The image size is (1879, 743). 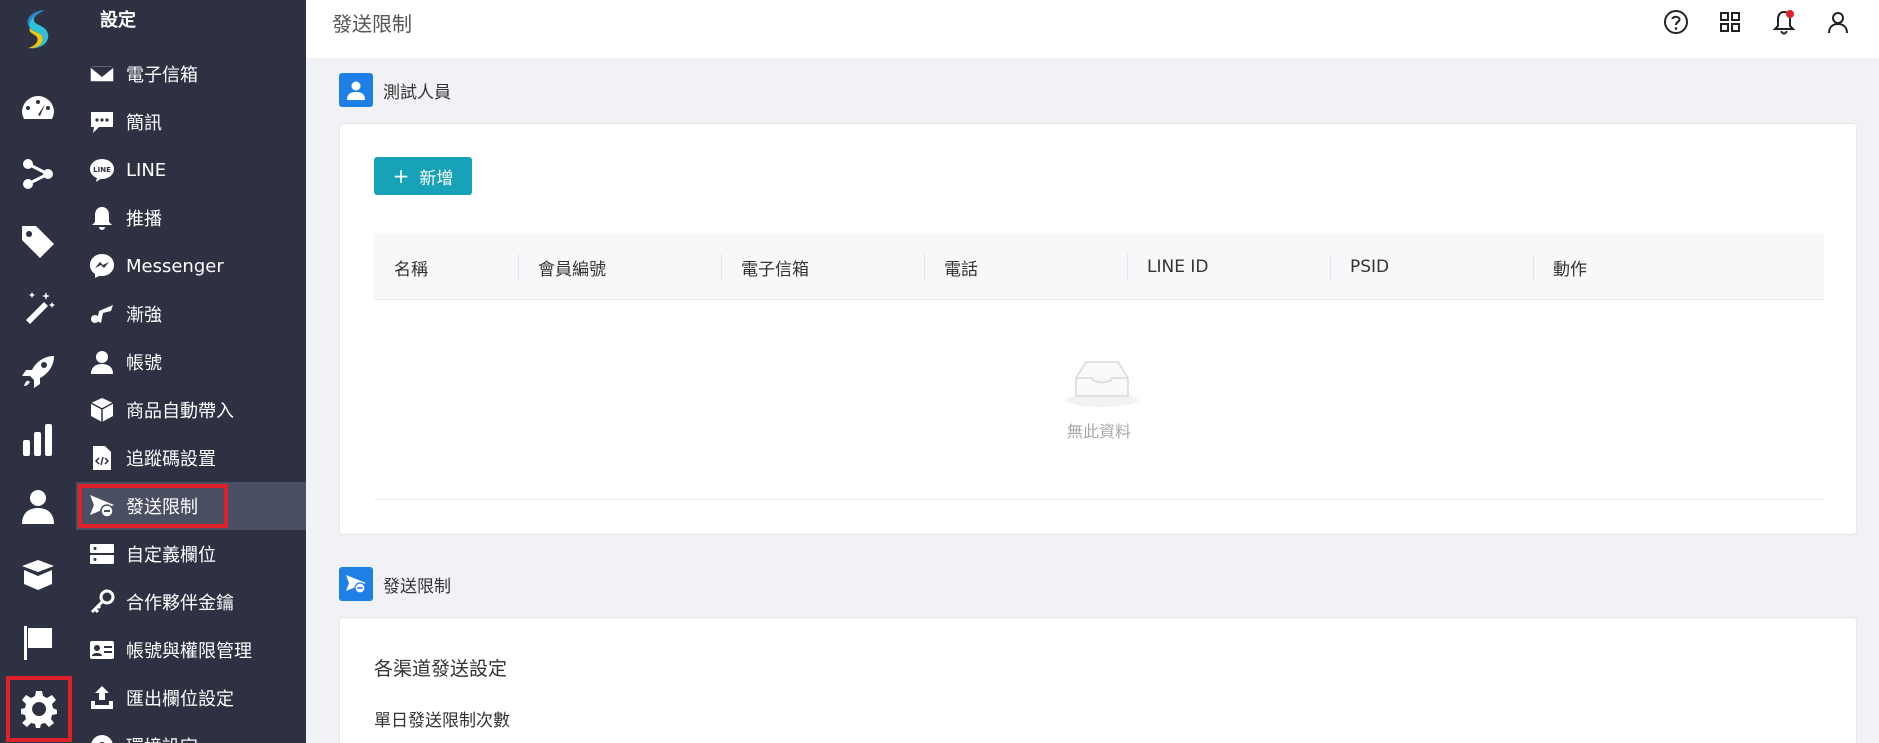 I want to click on share-icon, so click(x=38, y=174).